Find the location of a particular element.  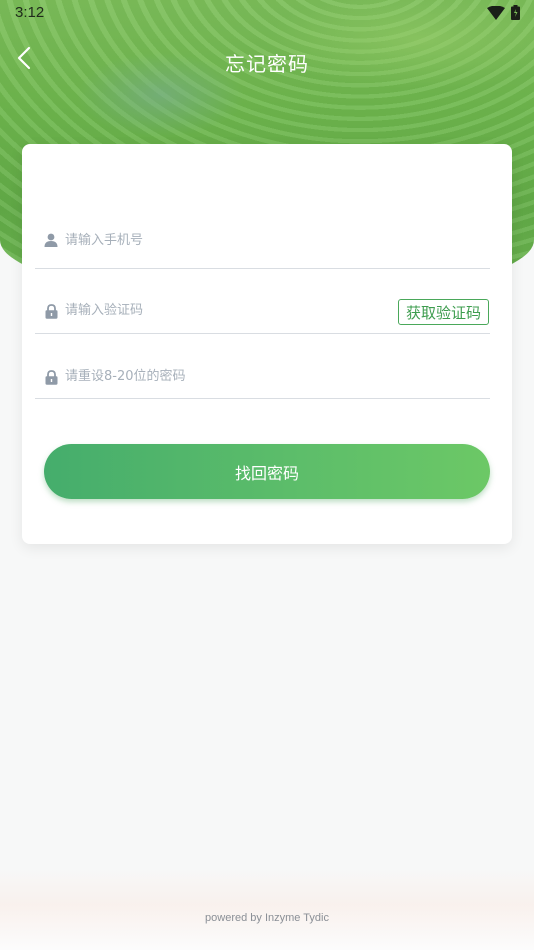

powered-by-text: powered by Inzyme Tydic is located at coordinates (267, 918).